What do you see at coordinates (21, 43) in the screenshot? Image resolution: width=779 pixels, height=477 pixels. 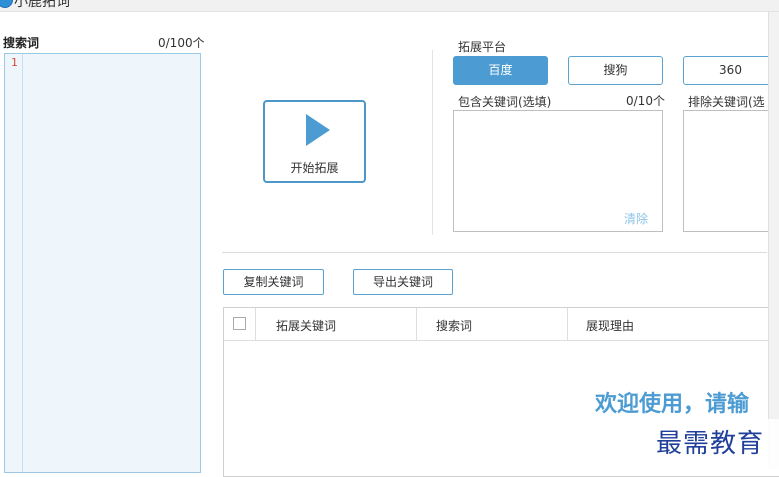 I see `search-terms-label: 搜索词` at bounding box center [21, 43].